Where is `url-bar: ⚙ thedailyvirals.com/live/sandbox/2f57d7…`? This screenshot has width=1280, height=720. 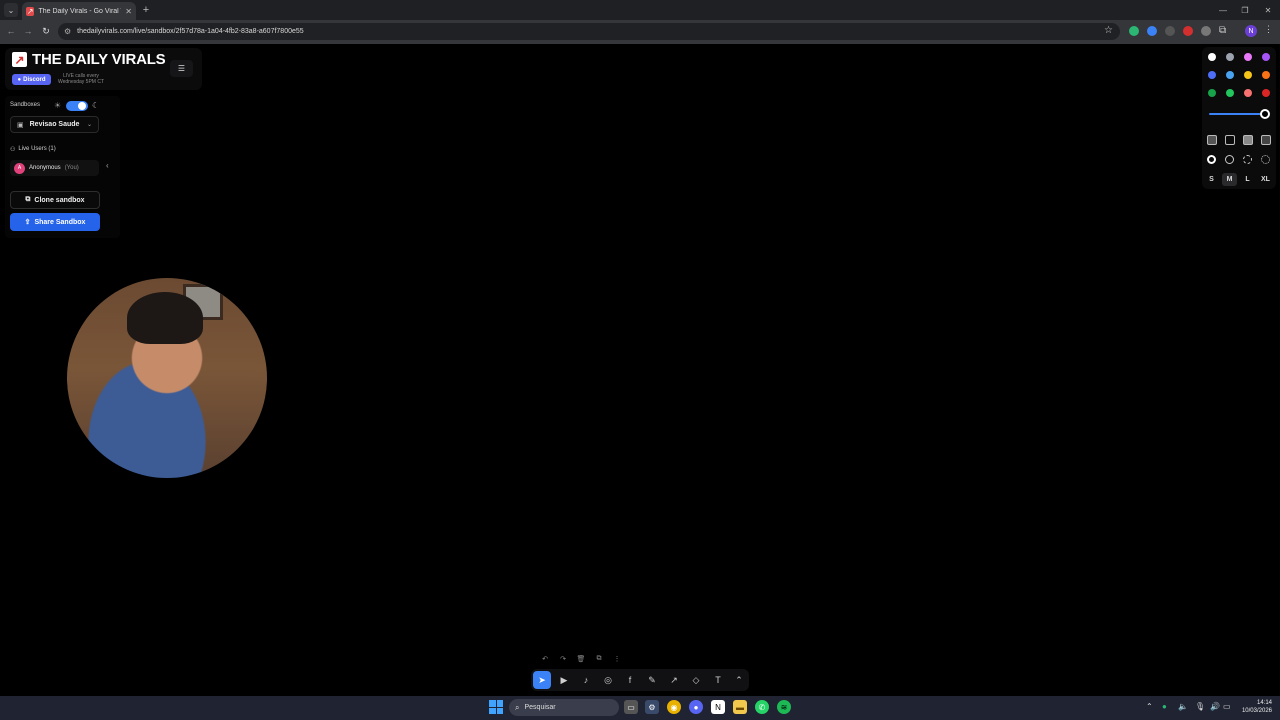
url-bar: ⚙ thedailyvirals.com/live/sandbox/2f57d7… is located at coordinates (589, 31).